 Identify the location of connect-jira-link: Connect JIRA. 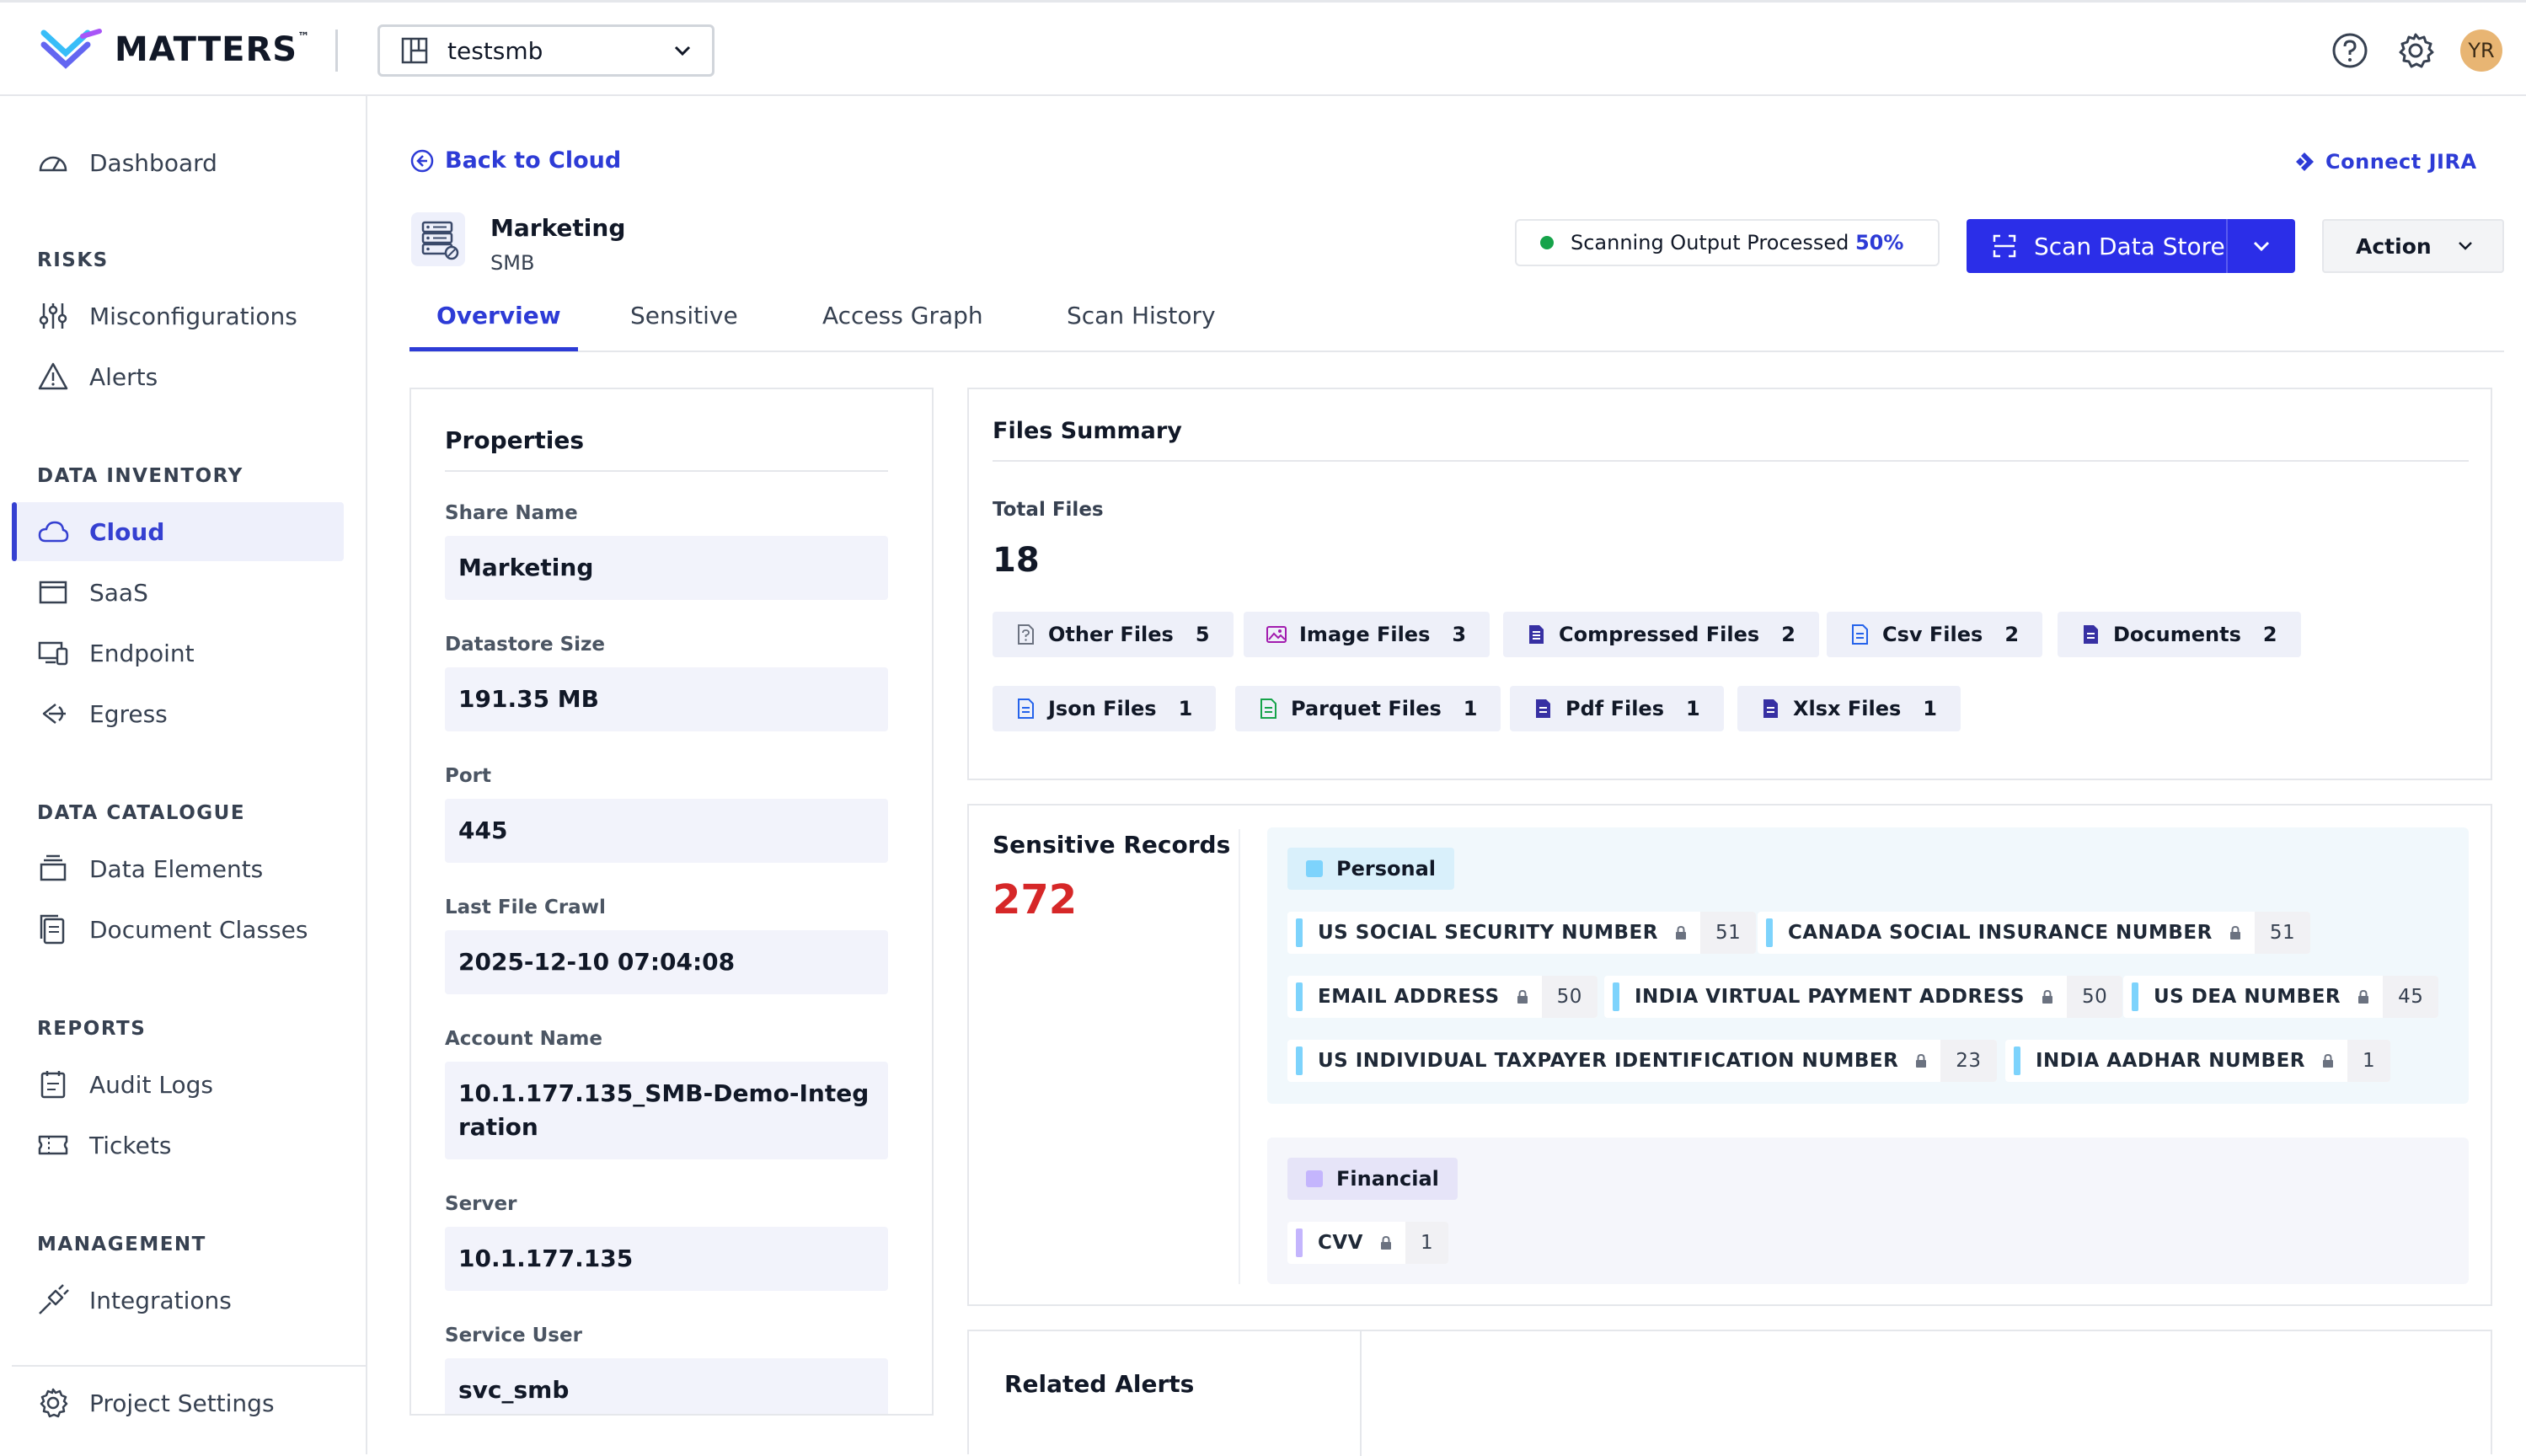
(2385, 162).